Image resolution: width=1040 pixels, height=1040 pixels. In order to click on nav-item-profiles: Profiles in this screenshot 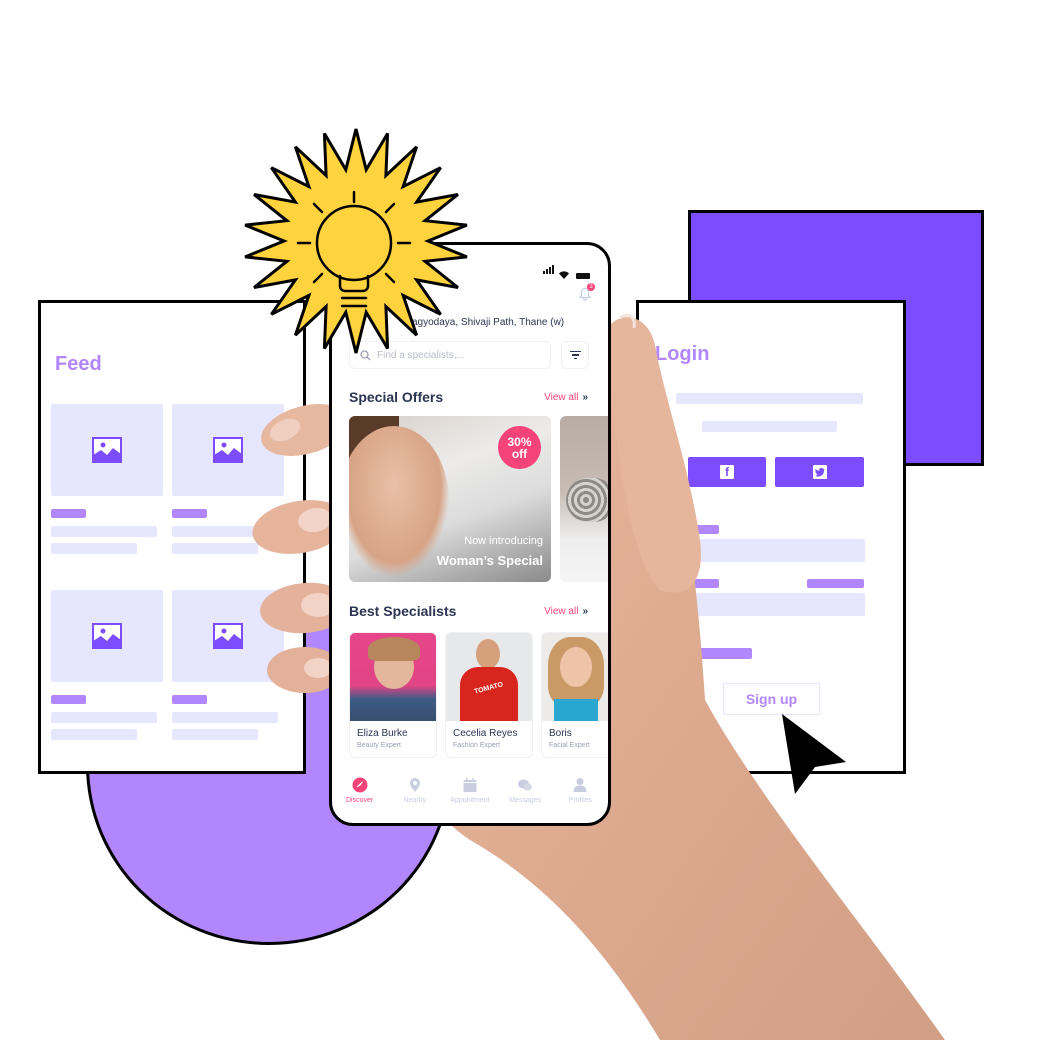, I will do `click(580, 790)`.